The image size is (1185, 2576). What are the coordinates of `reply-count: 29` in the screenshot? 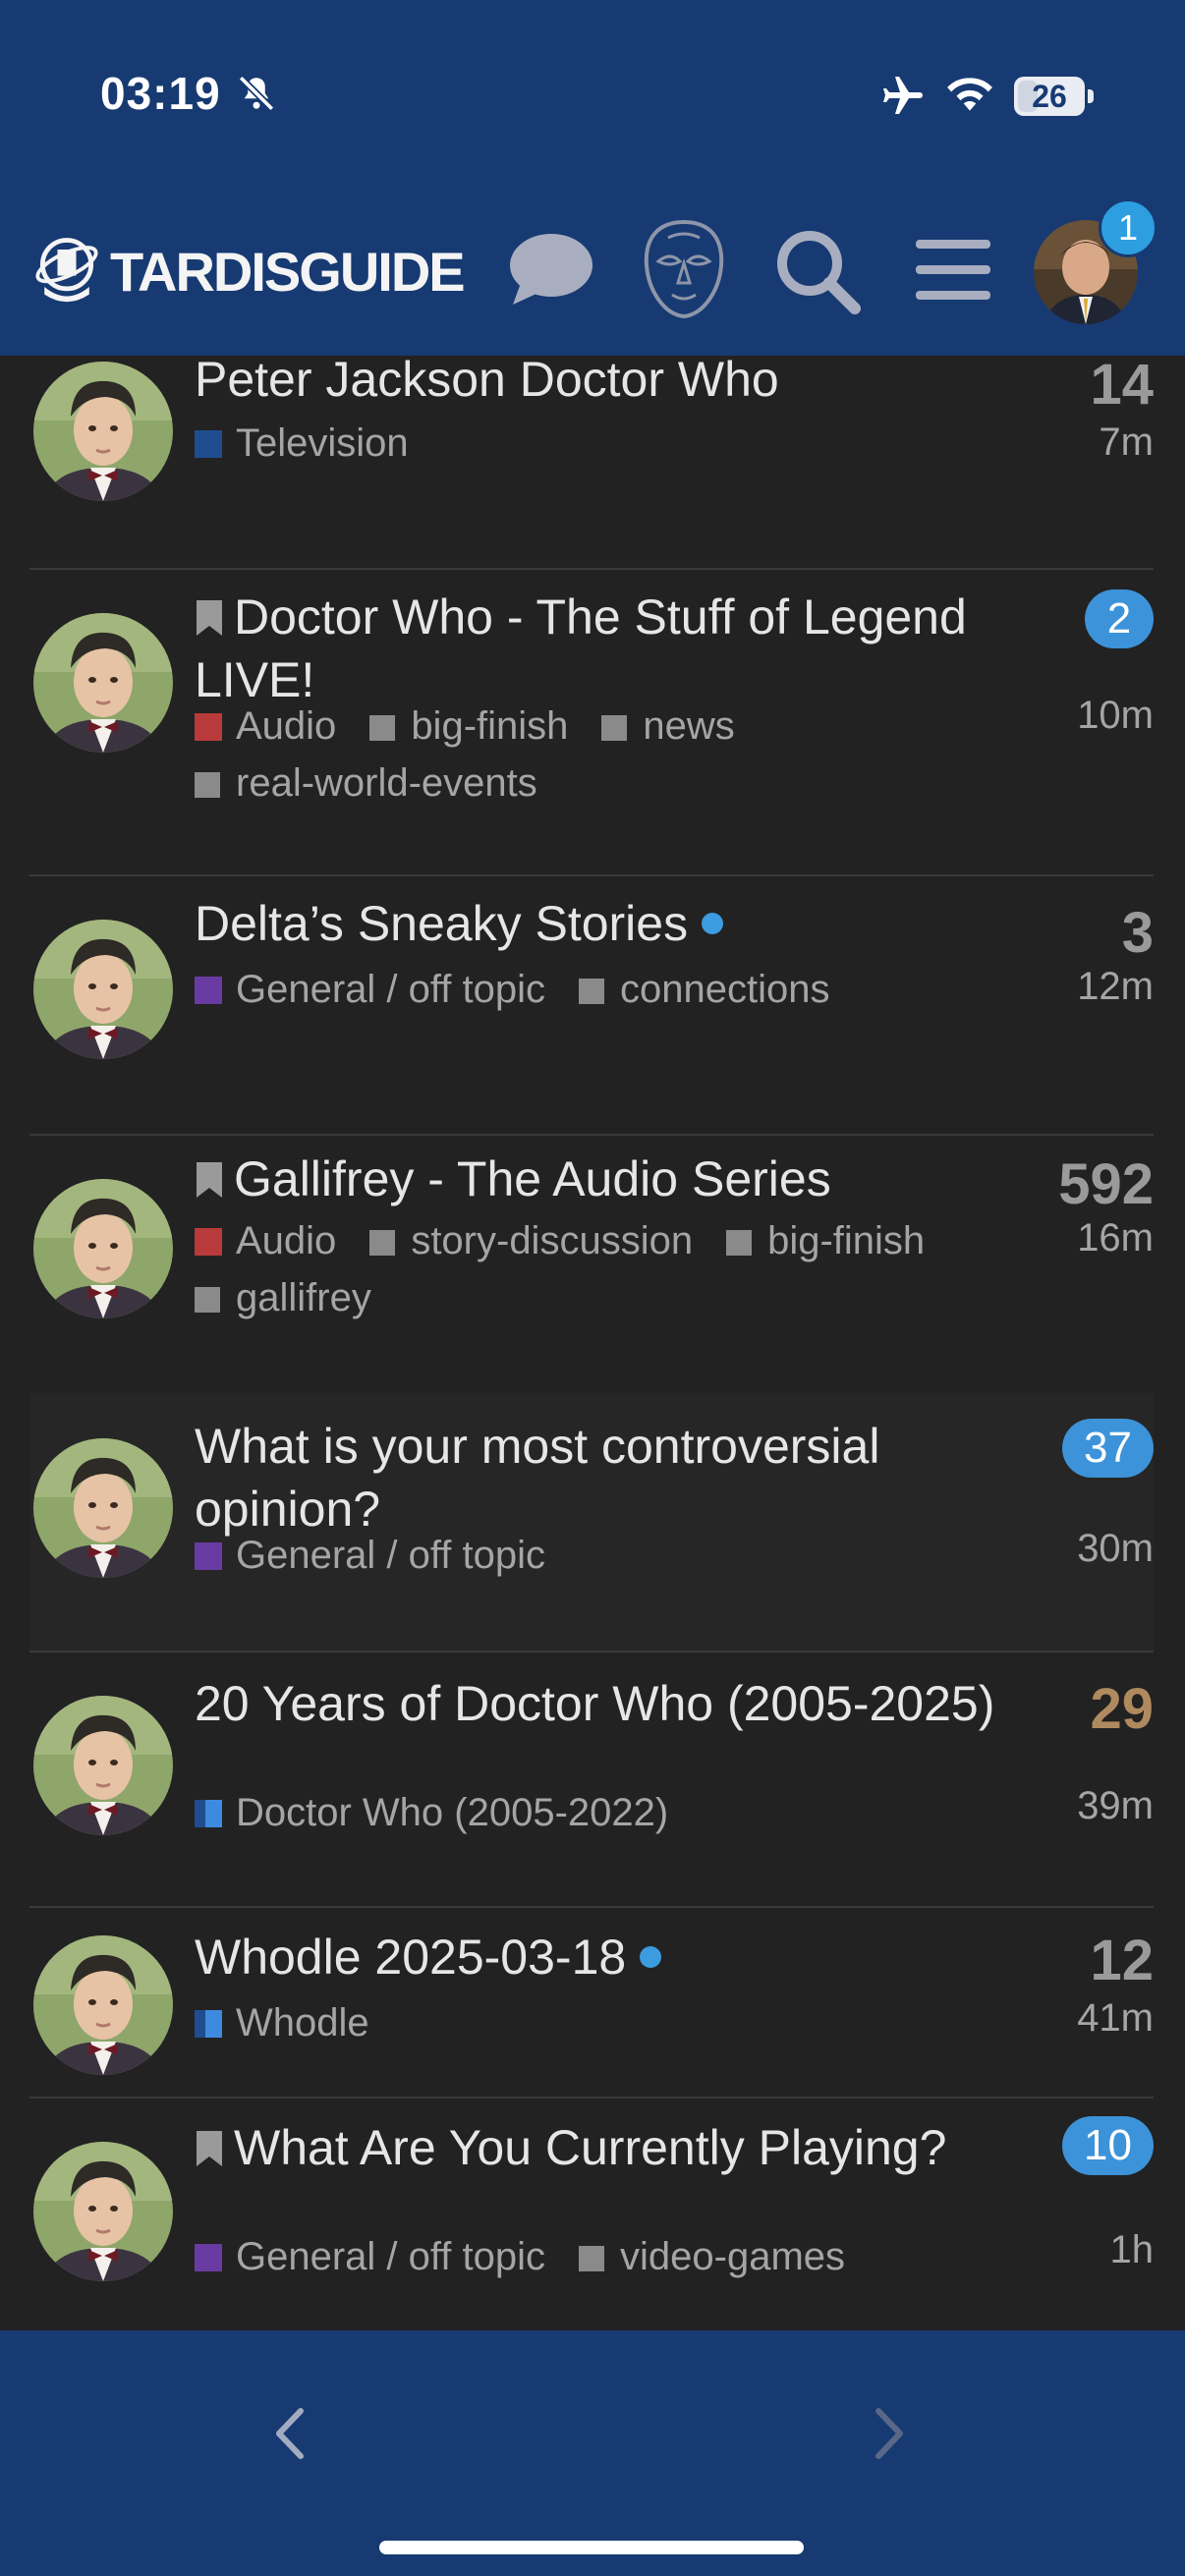 It's located at (1122, 1709).